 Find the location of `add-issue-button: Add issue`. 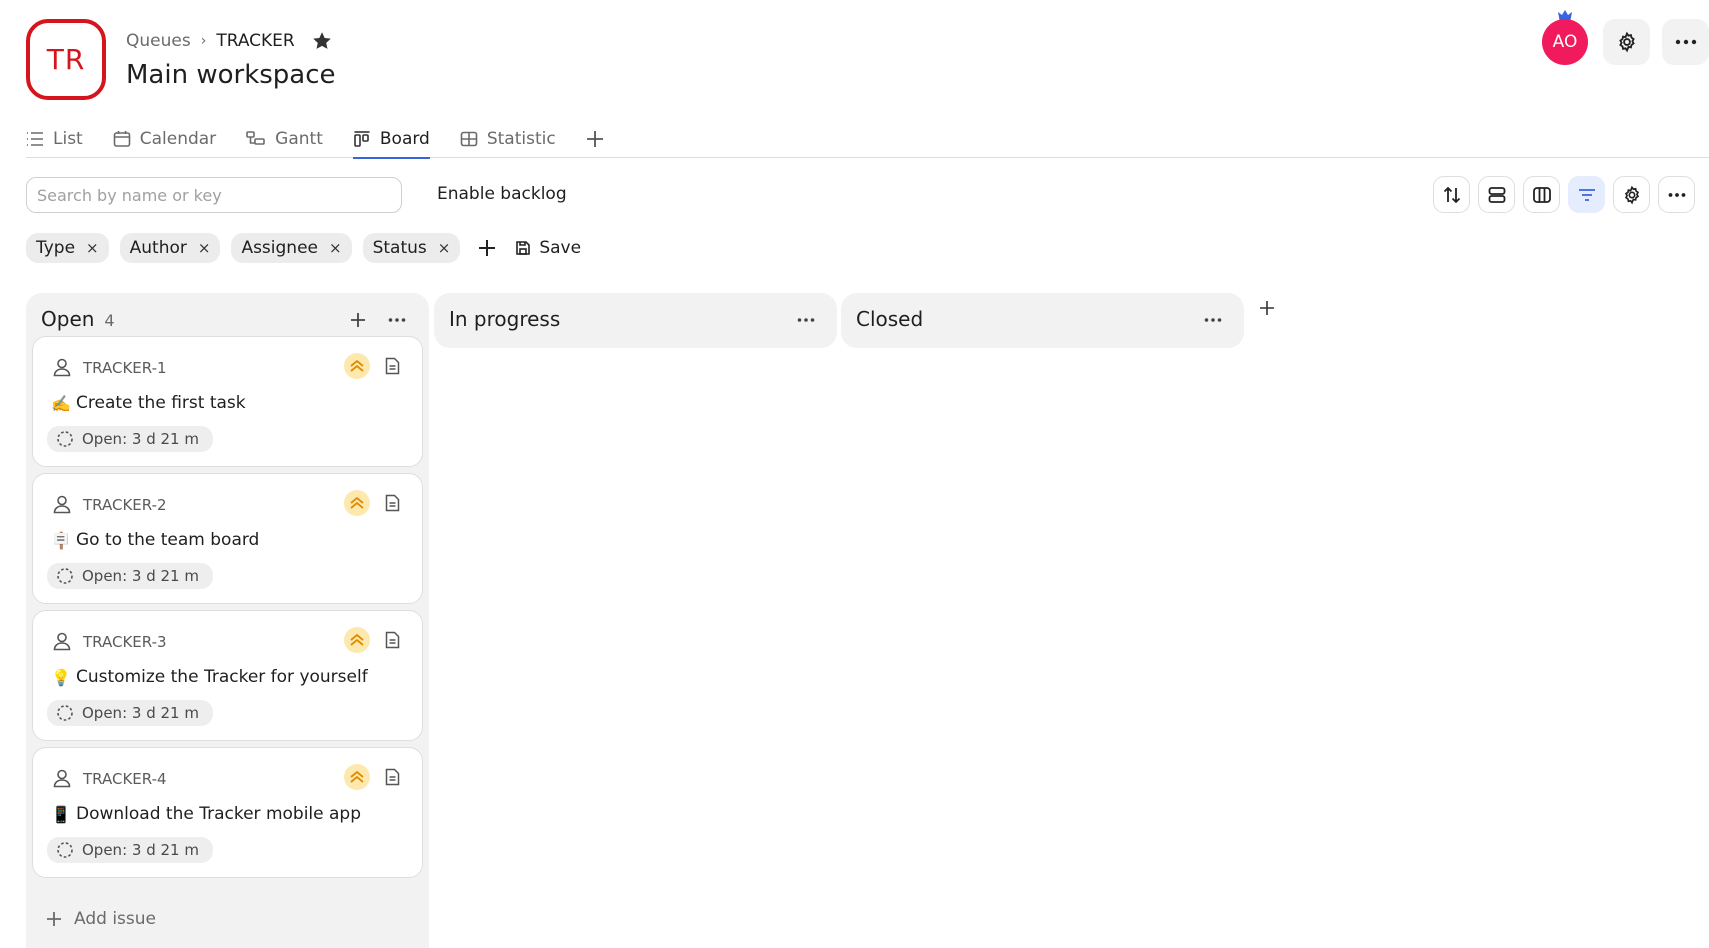

add-issue-button: Add issue is located at coordinates (101, 919).